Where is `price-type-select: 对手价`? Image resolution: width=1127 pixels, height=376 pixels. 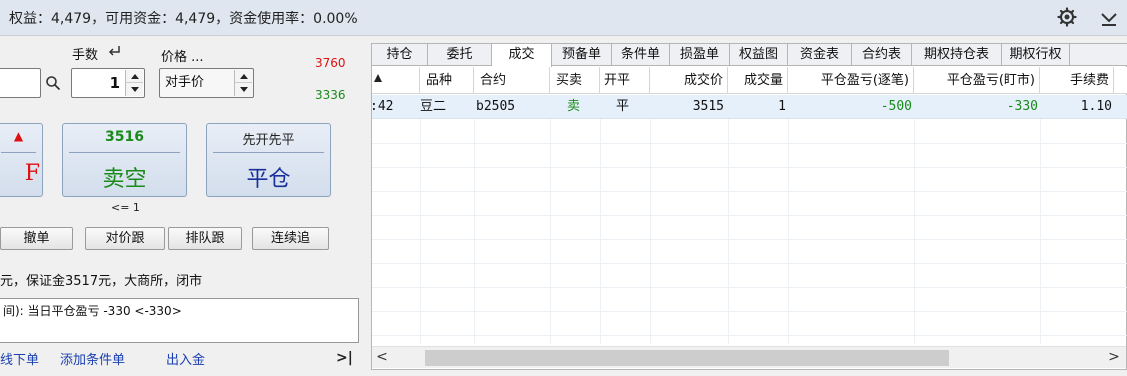
price-type-select: 对手价 is located at coordinates (206, 83).